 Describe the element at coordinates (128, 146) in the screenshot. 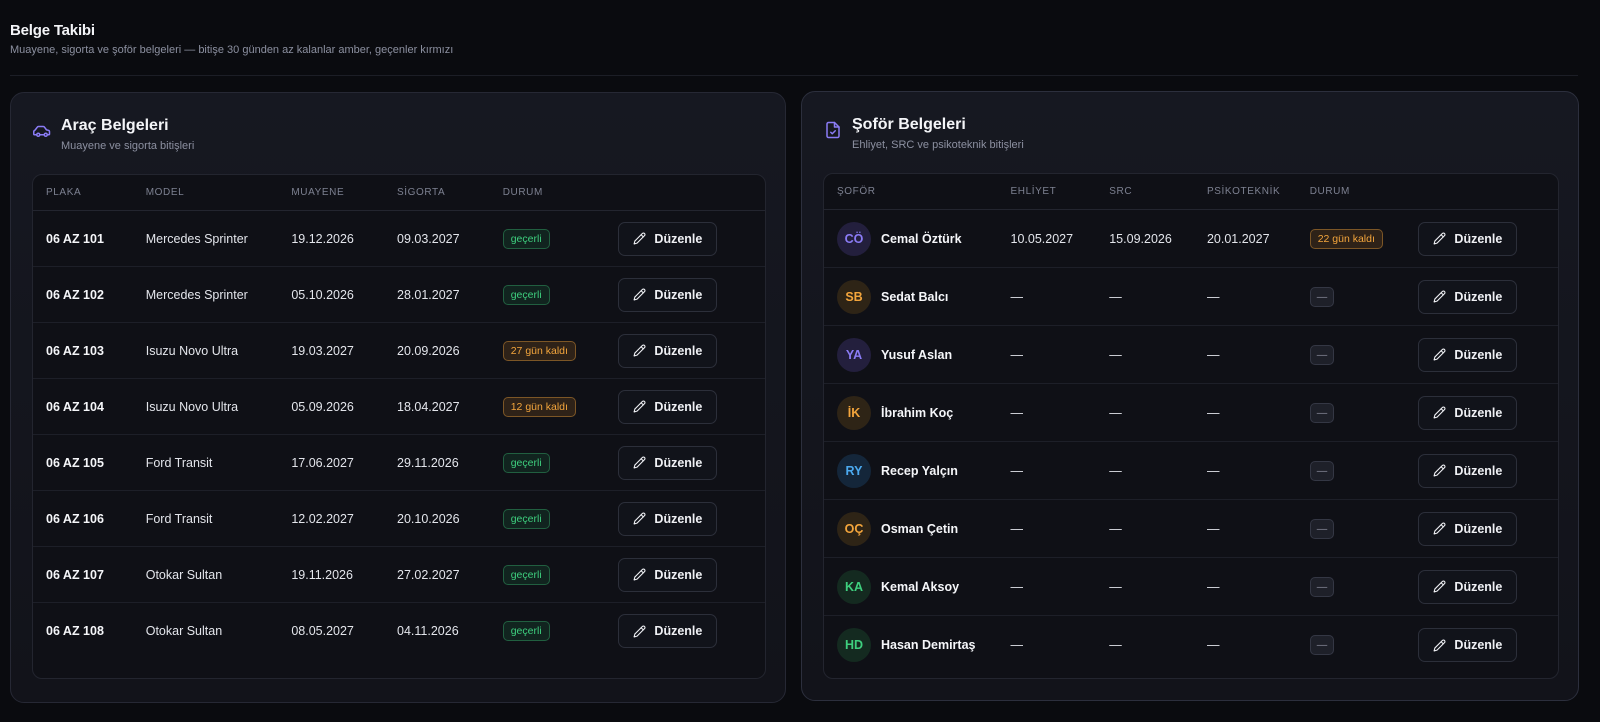

I see `vehicle-panel-subtitle: Muayene ve sigorta bitişleri` at that location.